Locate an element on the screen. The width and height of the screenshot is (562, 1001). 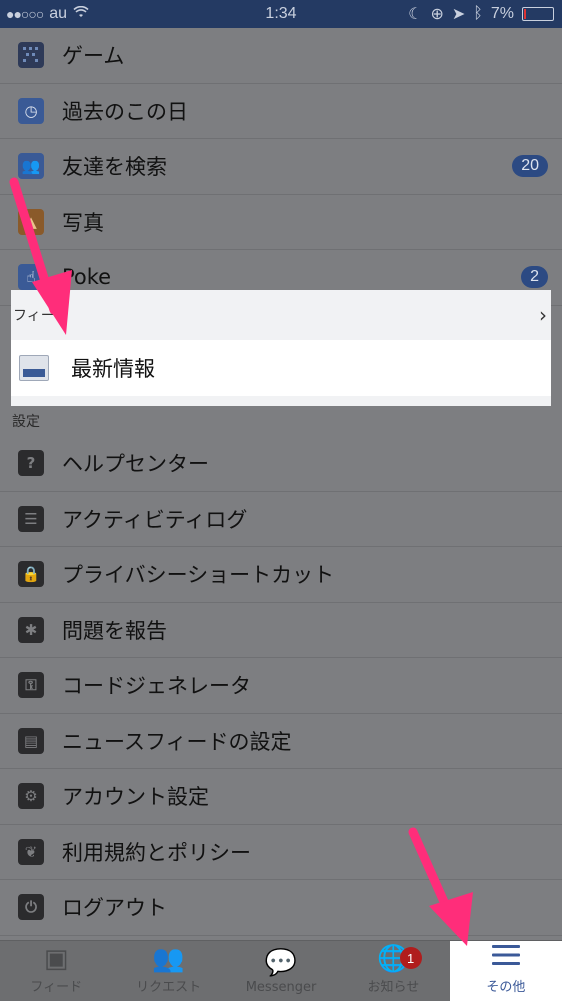
policy-icon: ❦ is located at coordinates (31, 851).